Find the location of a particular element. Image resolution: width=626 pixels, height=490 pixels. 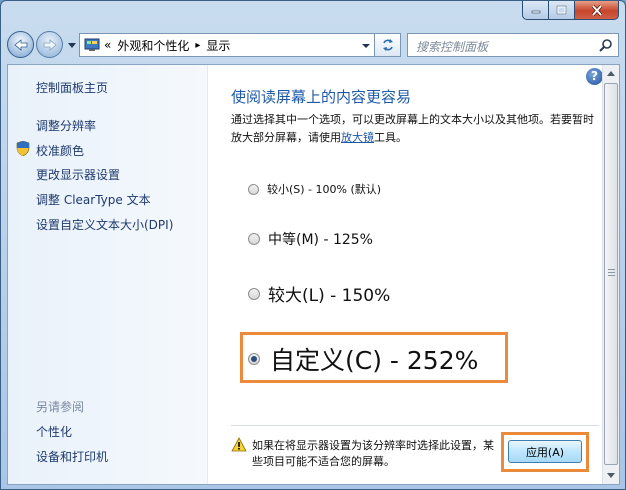

option-custom: 自定义(C) - 252% is located at coordinates (363, 359).